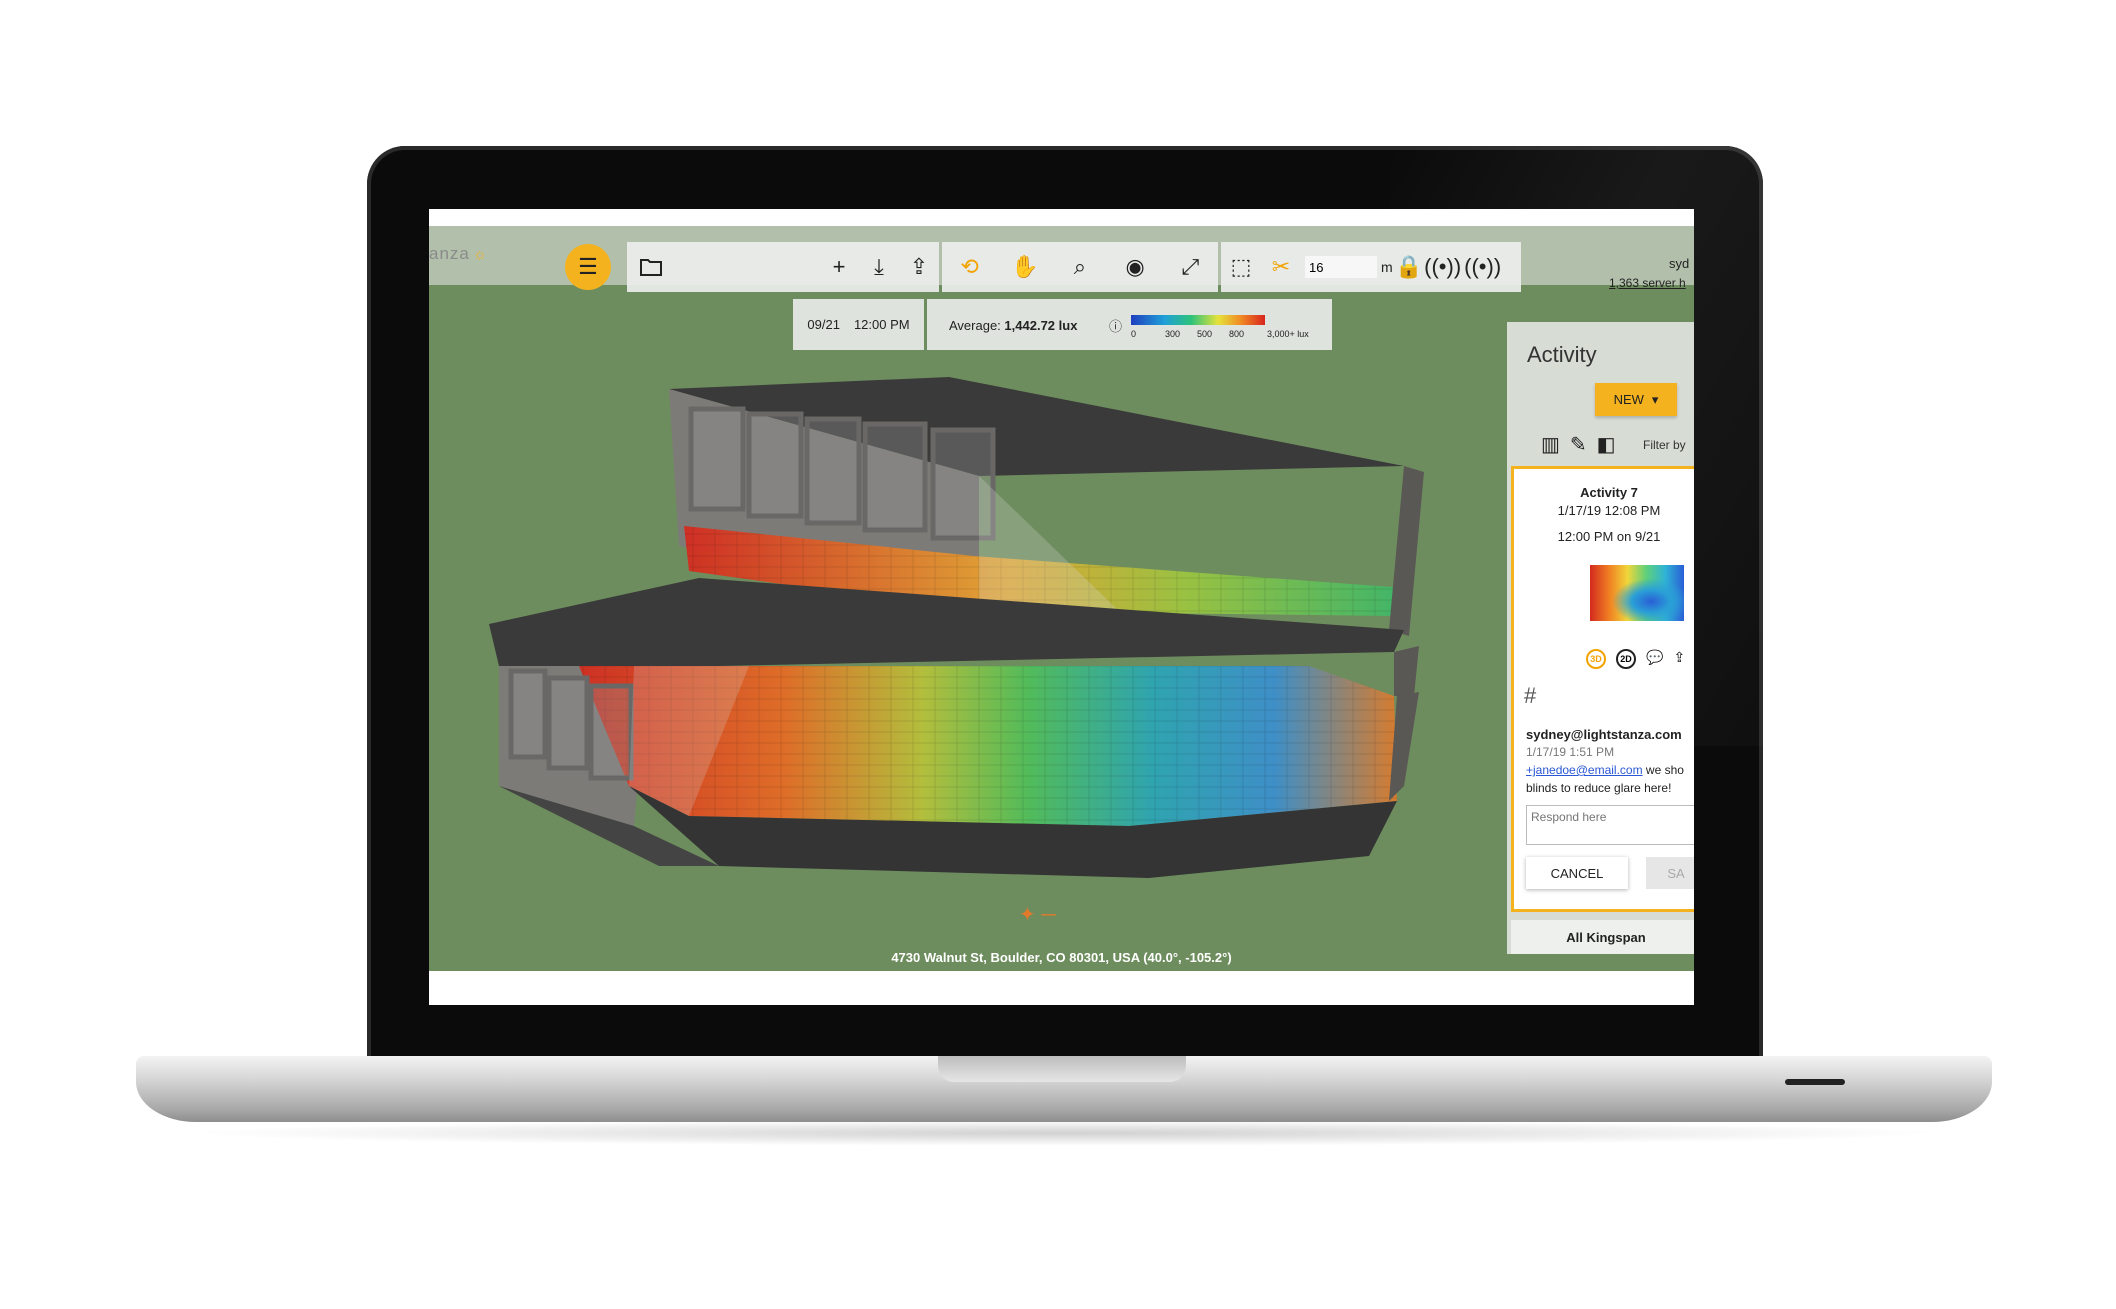  What do you see at coordinates (1609, 510) in the screenshot?
I see `activity-card-date: 1/17/19 12:08 PM` at bounding box center [1609, 510].